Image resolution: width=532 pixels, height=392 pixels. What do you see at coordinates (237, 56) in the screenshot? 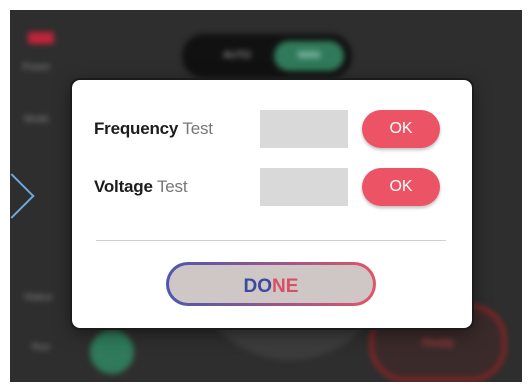
I see `toggle-option-auto: AUTO` at bounding box center [237, 56].